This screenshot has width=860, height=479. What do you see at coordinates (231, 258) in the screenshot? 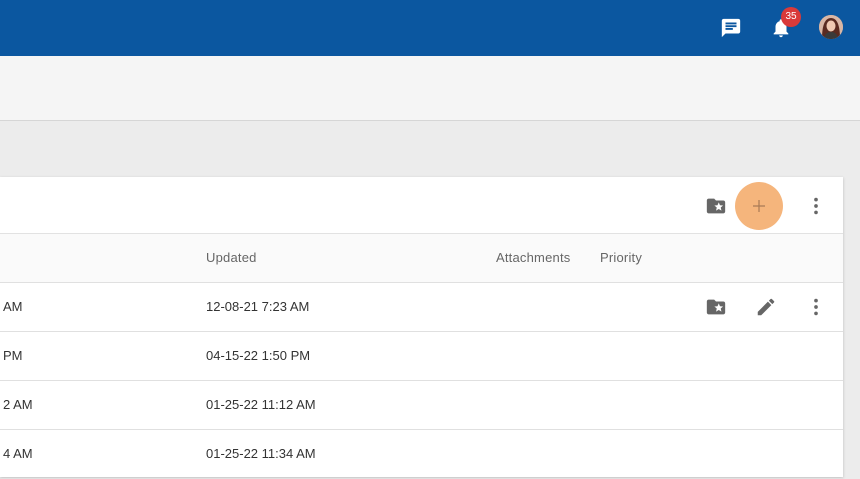
I see `column-header-updated: Updated` at bounding box center [231, 258].